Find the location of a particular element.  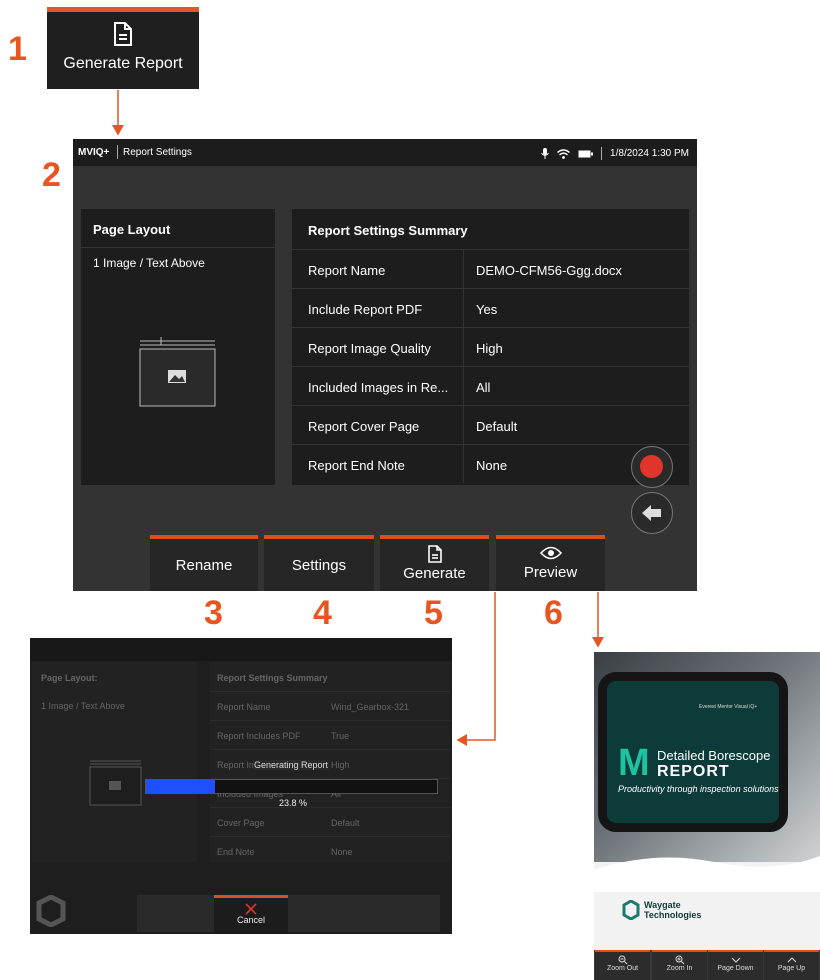

status-right: 1/8/2024 1:30 PM is located at coordinates (615, 153).